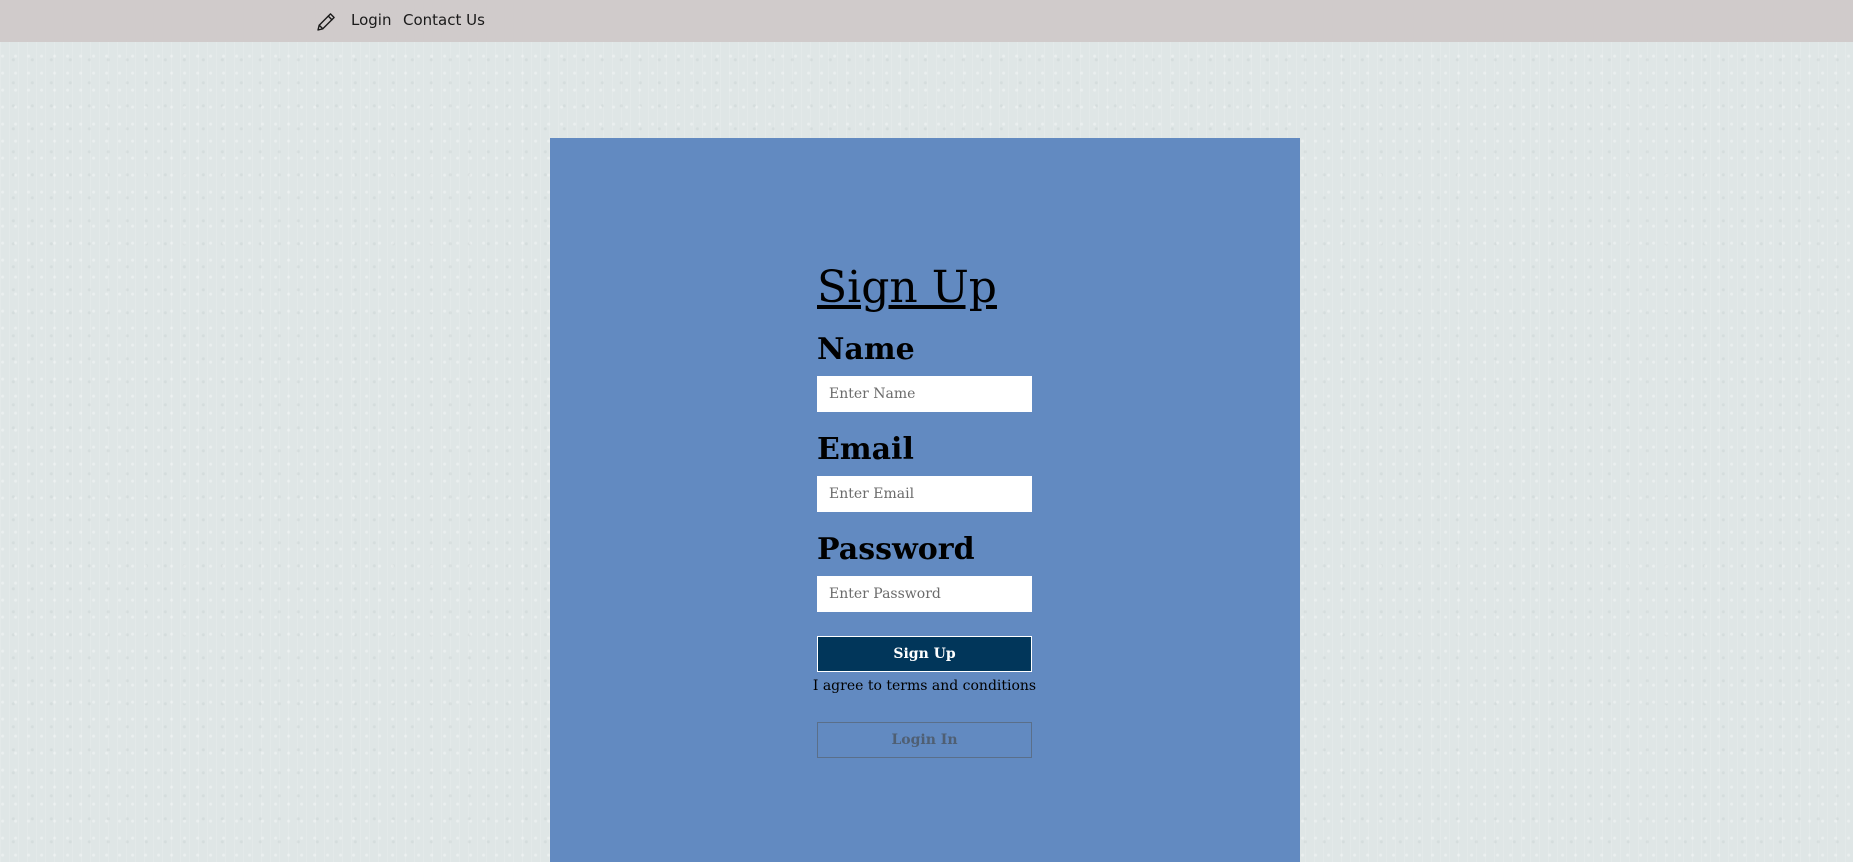 This screenshot has width=1853, height=862. What do you see at coordinates (926, 21) in the screenshot?
I see `top-navbar: Login Contact Us` at bounding box center [926, 21].